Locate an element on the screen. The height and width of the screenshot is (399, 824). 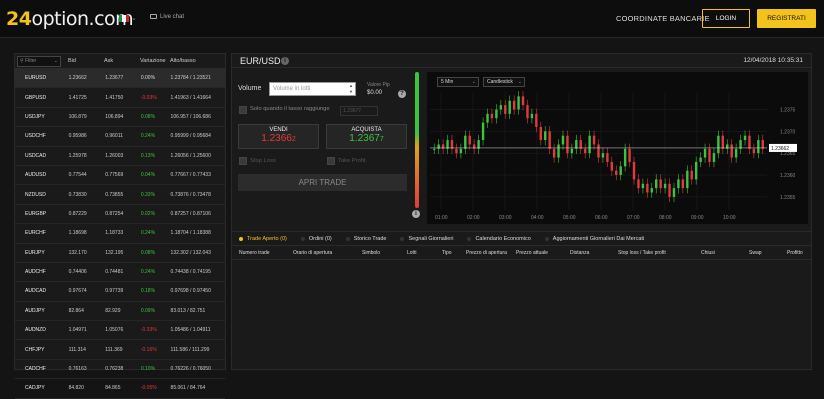
row-symbol: EURJPY is located at coordinates (35, 252).